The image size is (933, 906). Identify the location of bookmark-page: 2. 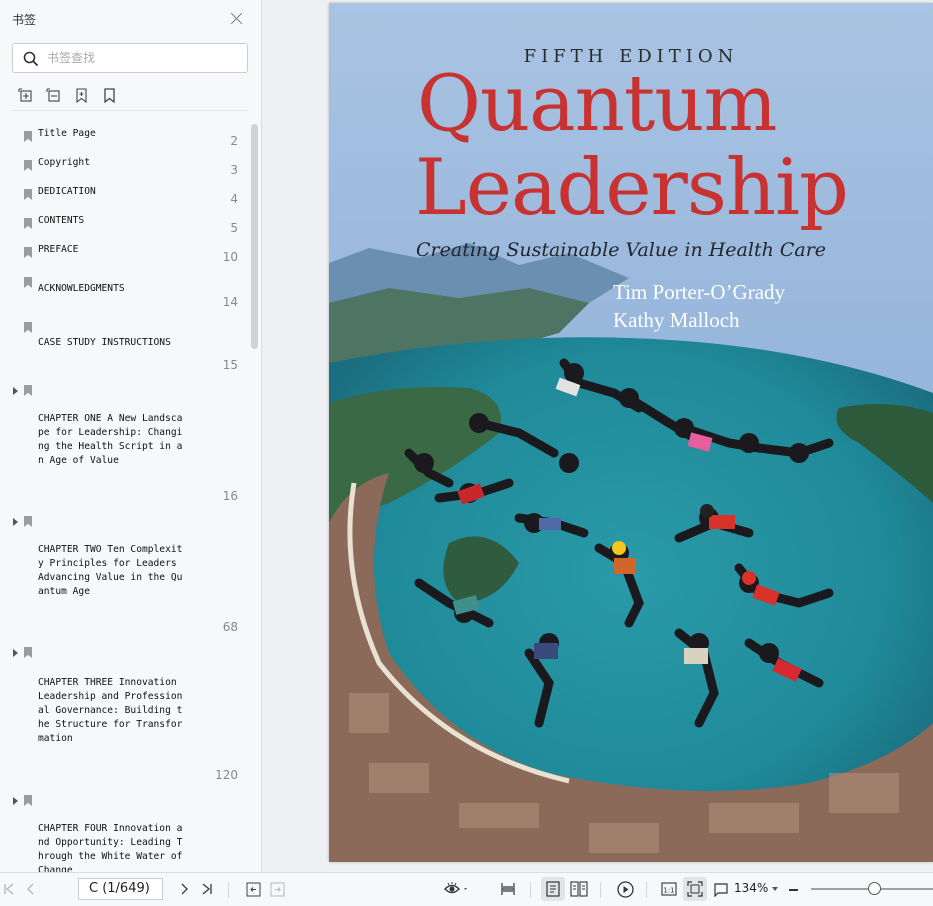
(234, 141).